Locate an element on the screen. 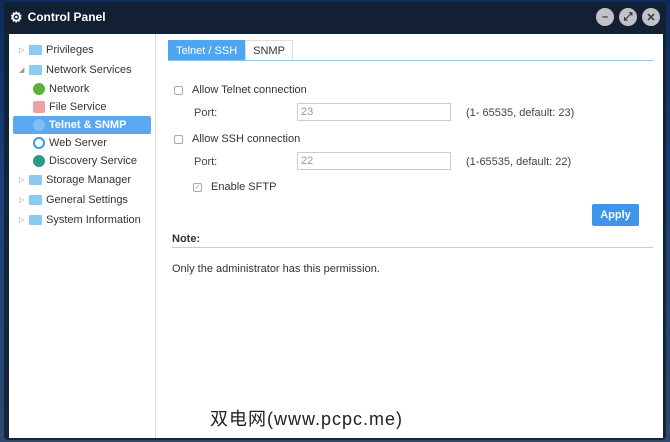 This screenshot has height=442, width=670. collapse-arrow-icon: ◢ is located at coordinates (24, 70).